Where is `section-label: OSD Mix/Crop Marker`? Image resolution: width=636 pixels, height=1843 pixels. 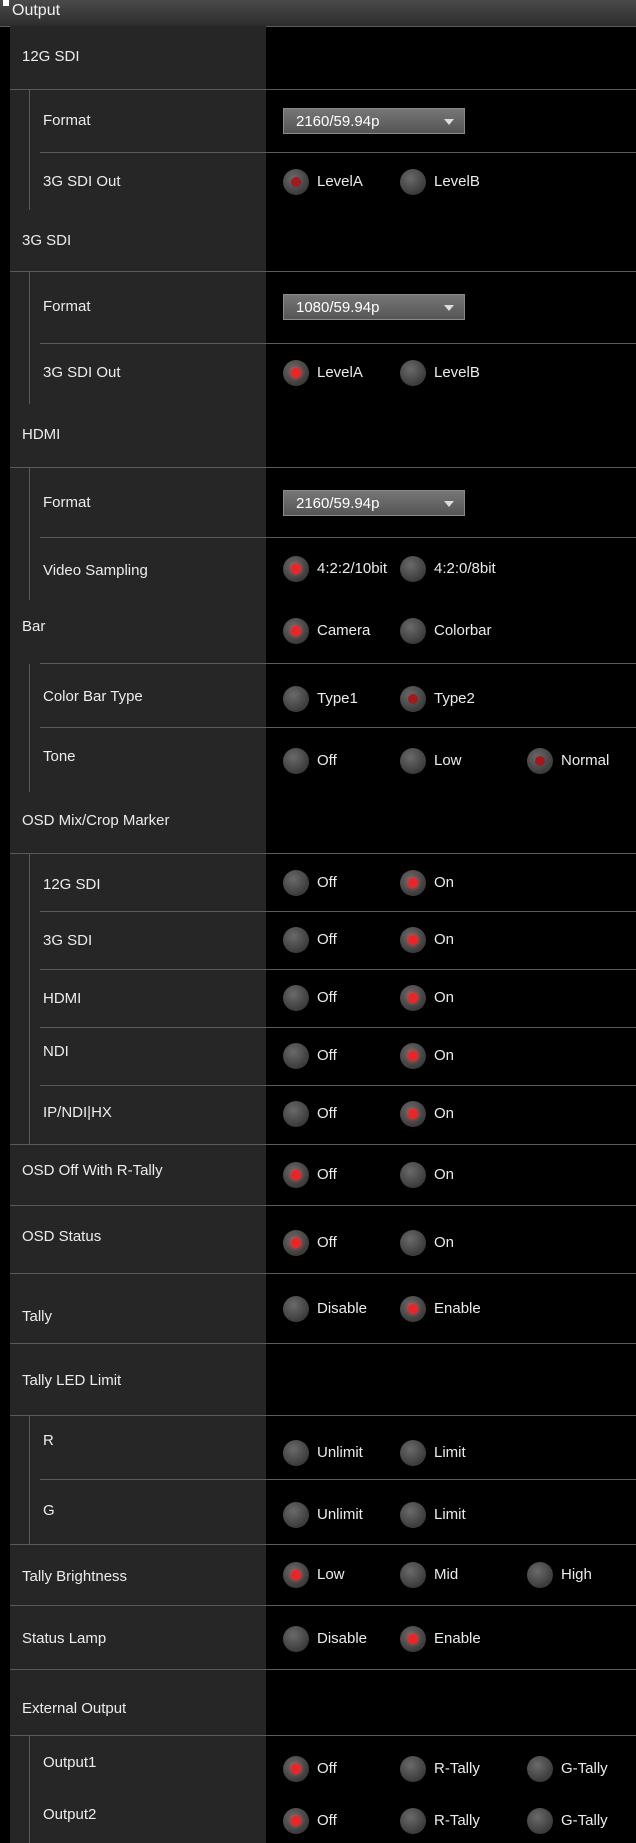
section-label: OSD Mix/Crop Marker is located at coordinates (96, 820).